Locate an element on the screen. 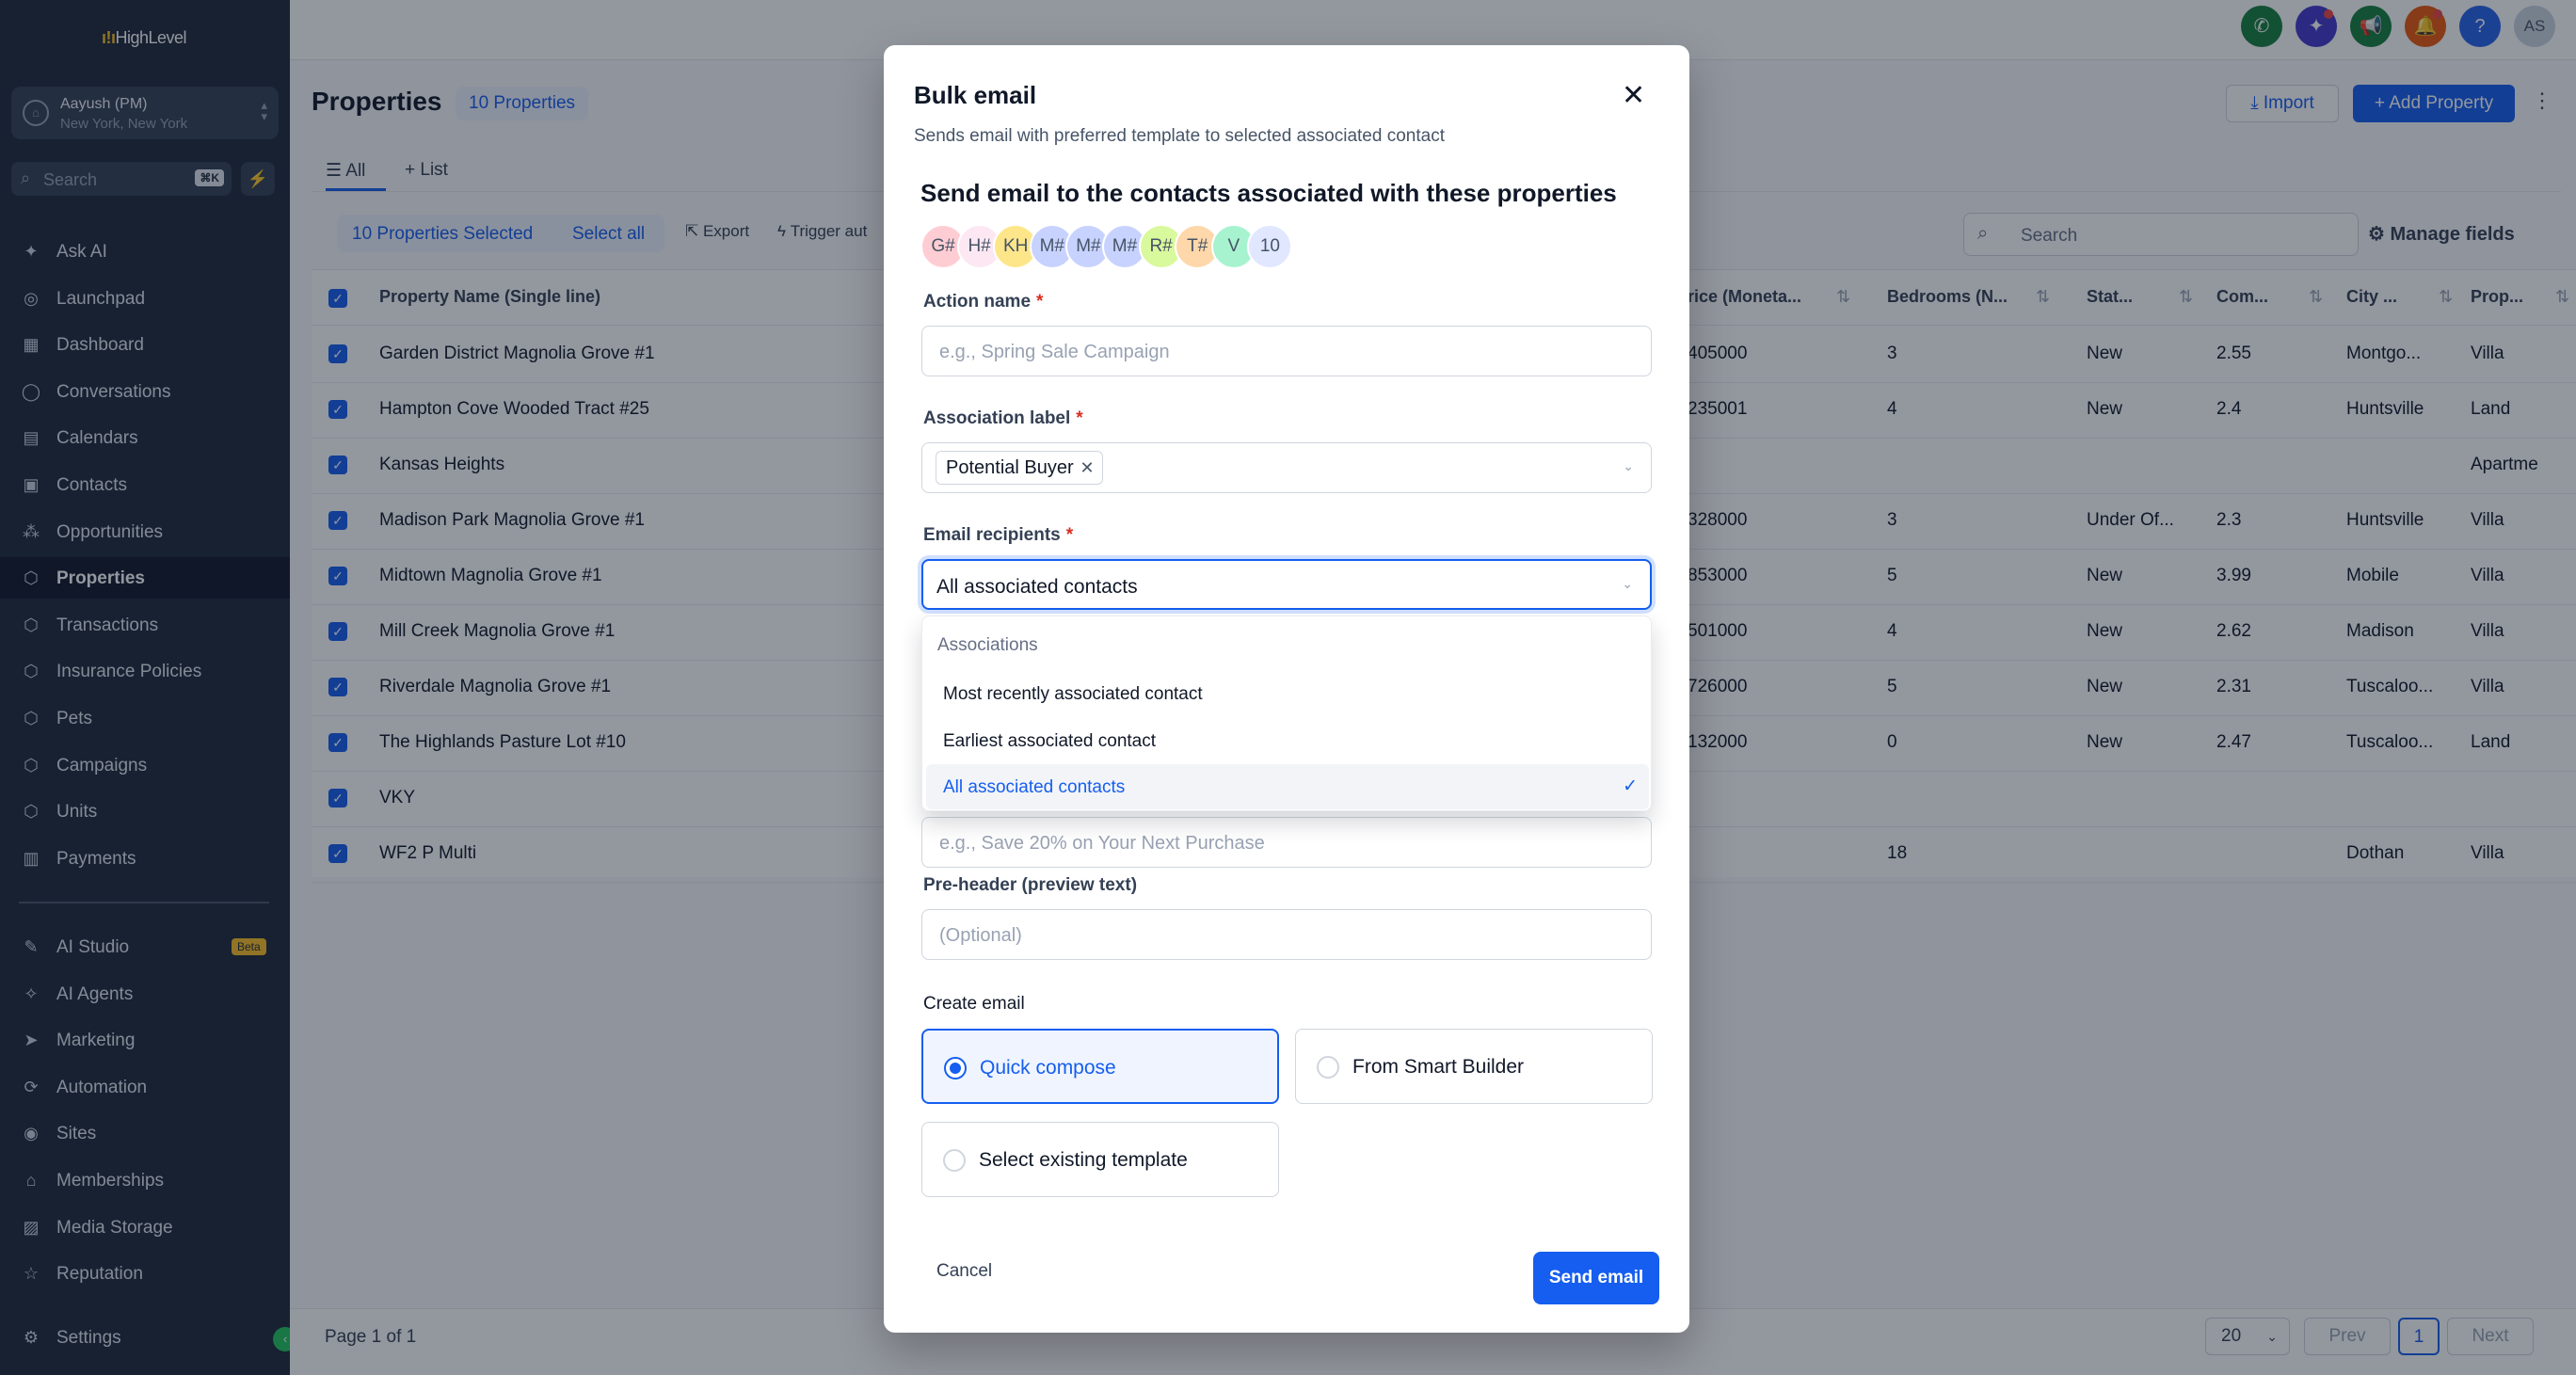 This screenshot has width=2576, height=1375. association-label-label: Association label * is located at coordinates (1003, 418).